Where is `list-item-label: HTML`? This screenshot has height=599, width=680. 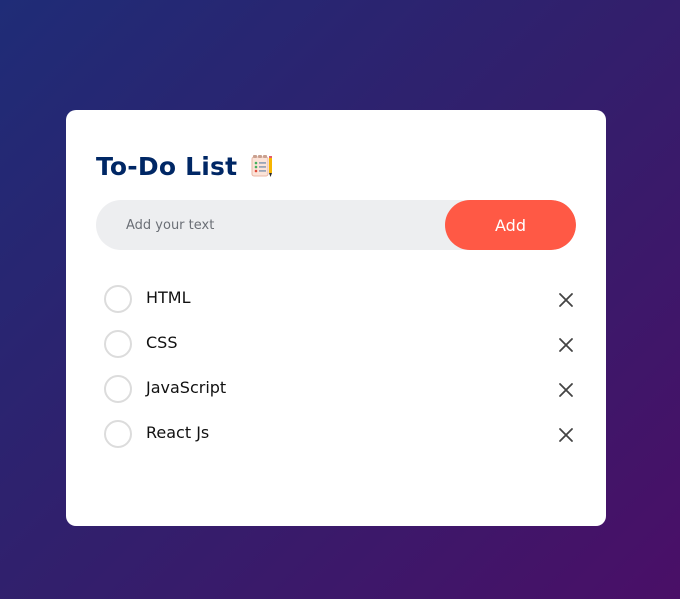
list-item-label: HTML is located at coordinates (168, 297).